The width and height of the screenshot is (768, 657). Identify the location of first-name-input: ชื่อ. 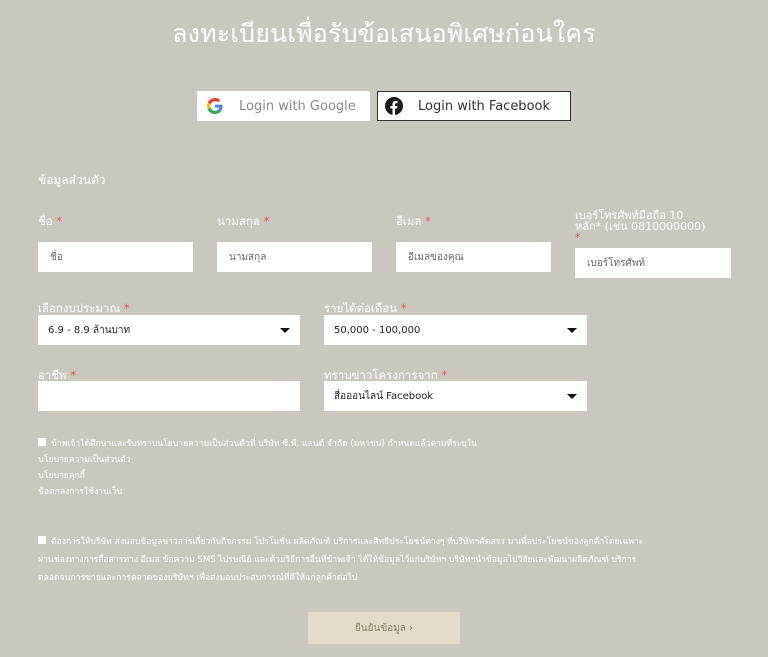
(115, 257).